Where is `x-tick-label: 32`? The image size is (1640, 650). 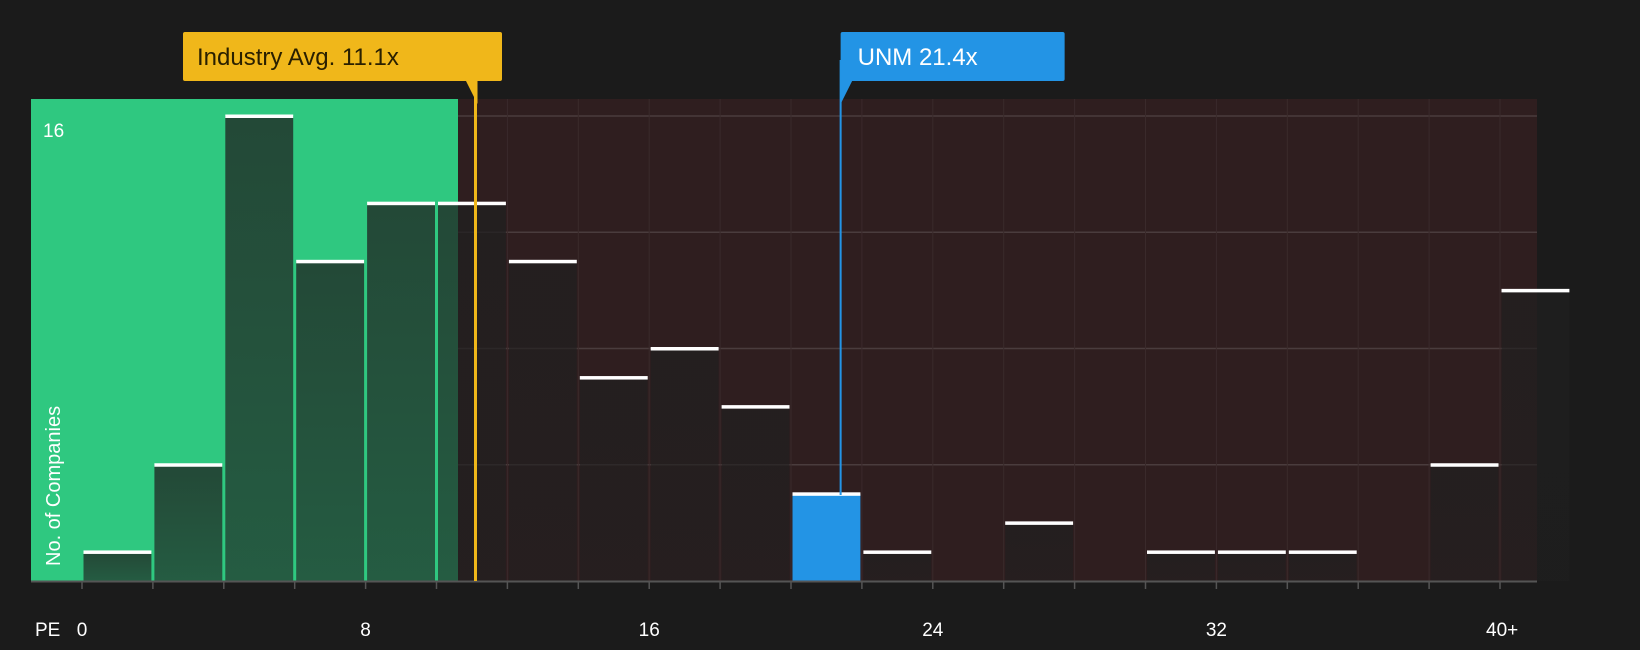
x-tick-label: 32 is located at coordinates (1216, 630).